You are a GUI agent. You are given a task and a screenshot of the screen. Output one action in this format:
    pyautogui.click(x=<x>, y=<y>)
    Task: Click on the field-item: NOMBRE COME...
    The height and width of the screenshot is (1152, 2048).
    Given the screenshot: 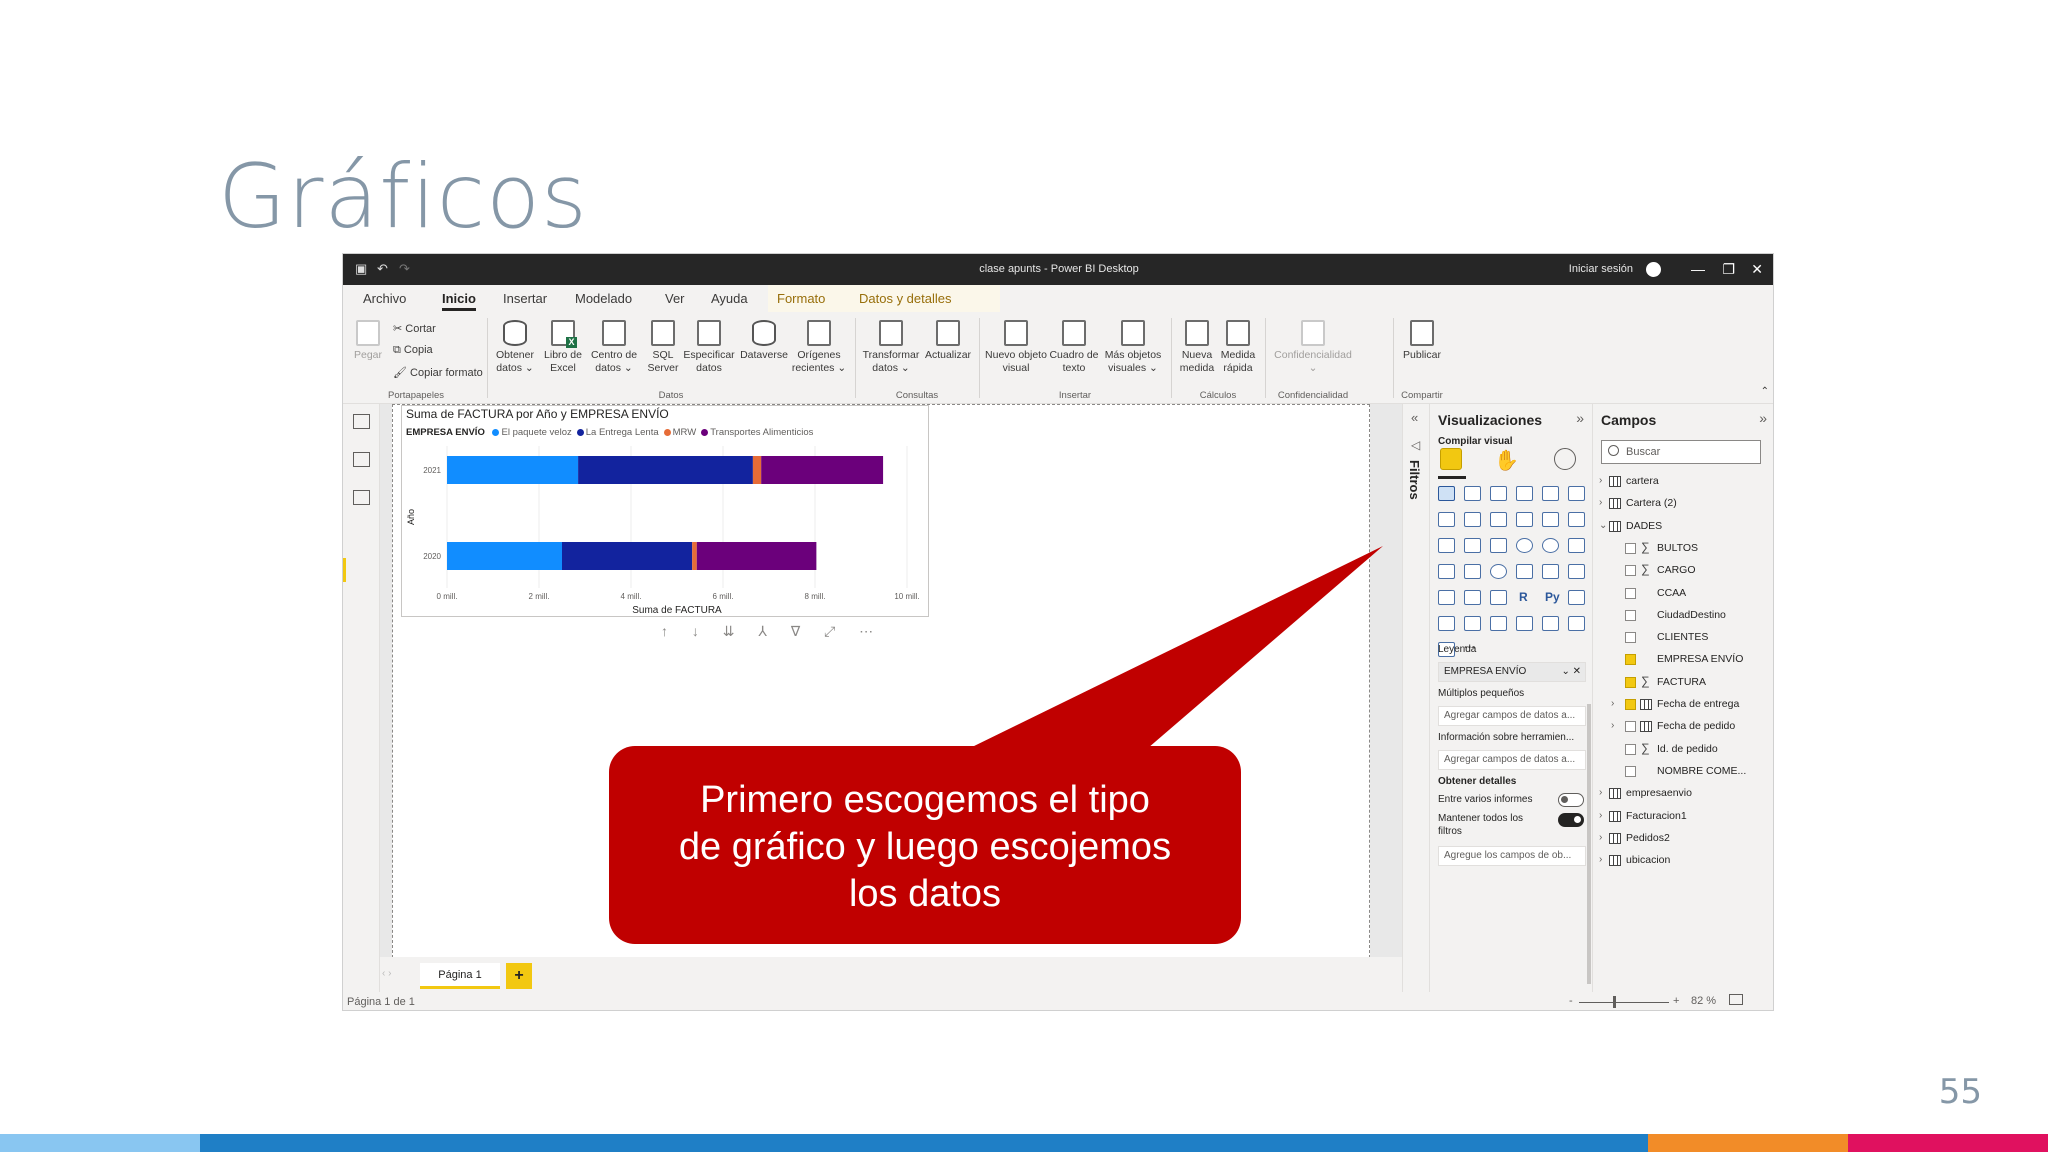 What is the action you would take?
    pyautogui.click(x=1701, y=771)
    